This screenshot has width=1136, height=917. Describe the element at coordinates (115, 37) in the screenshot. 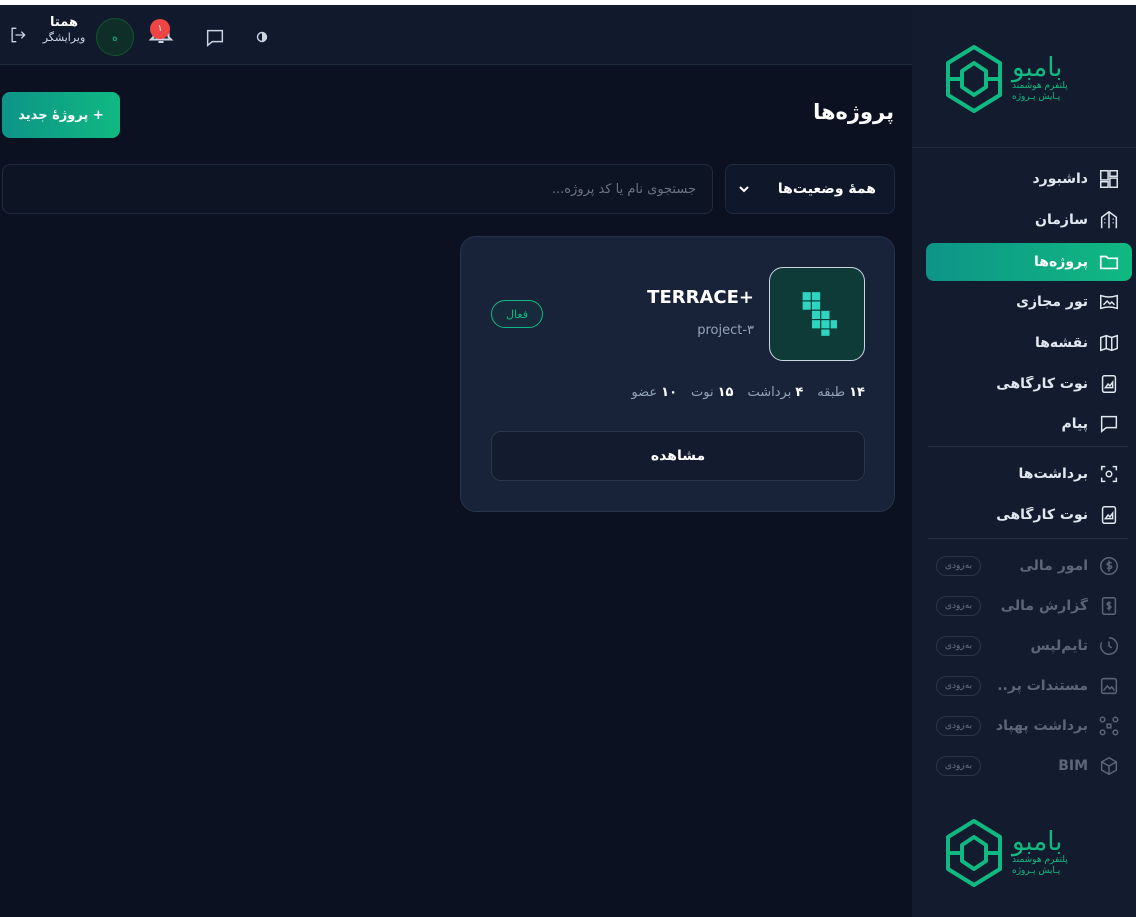

I see `avatar: ه` at that location.